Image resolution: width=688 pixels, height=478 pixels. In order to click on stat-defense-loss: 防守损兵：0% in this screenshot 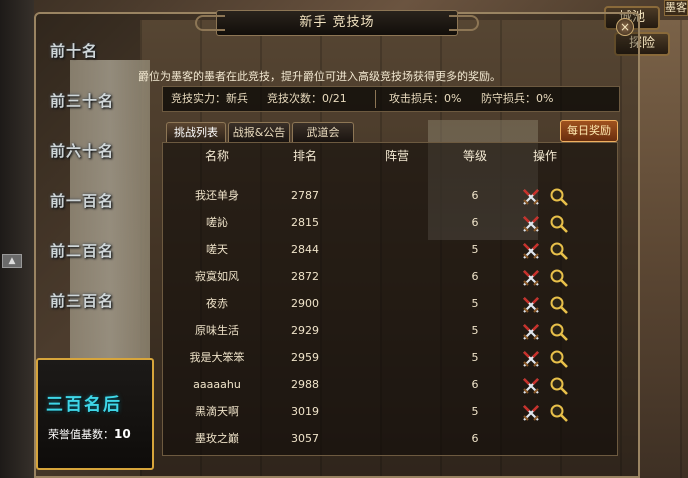, I will do `click(517, 98)`.